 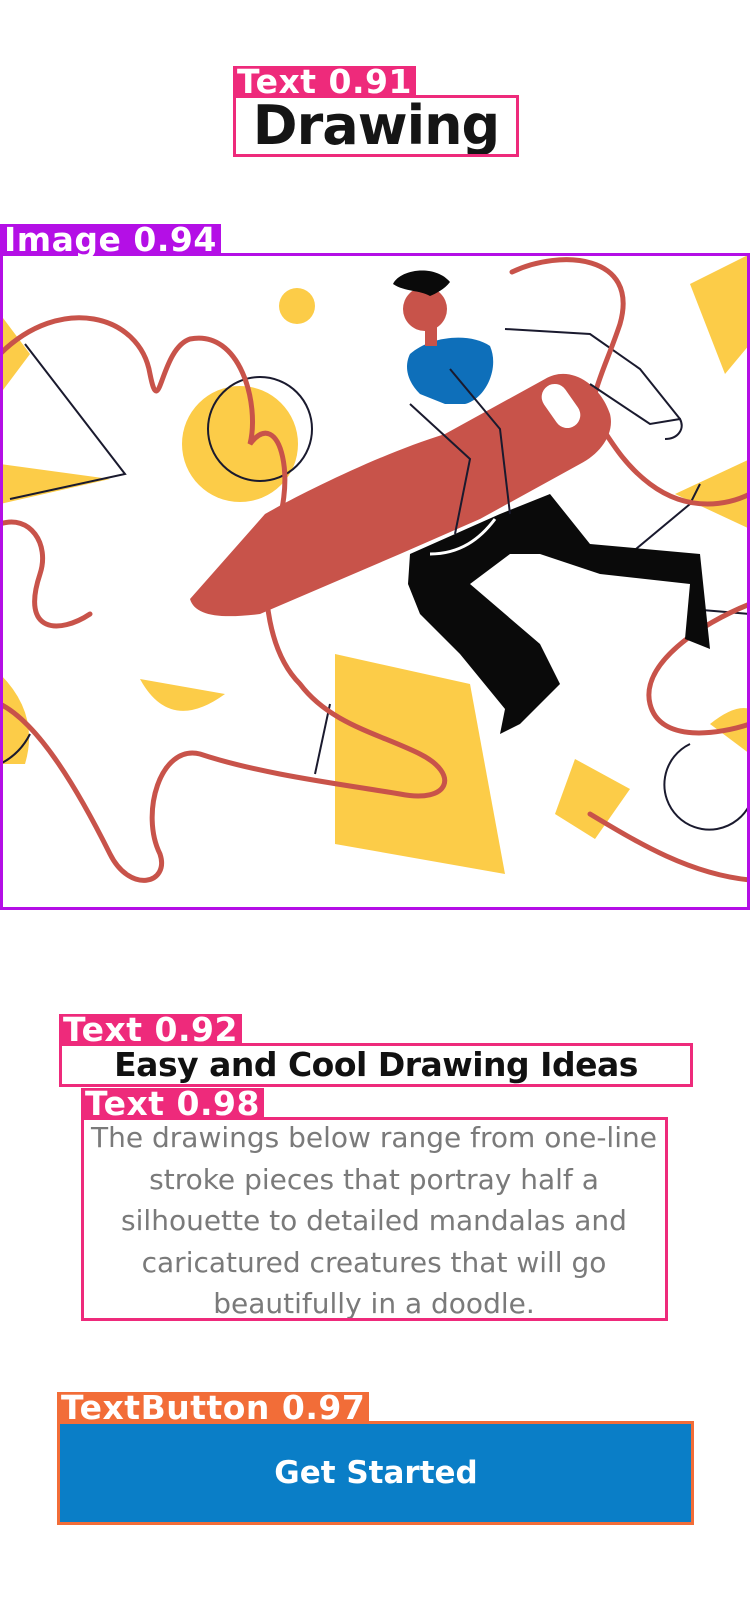 What do you see at coordinates (213, 1407) in the screenshot?
I see `detection-label: TextButton 0.97` at bounding box center [213, 1407].